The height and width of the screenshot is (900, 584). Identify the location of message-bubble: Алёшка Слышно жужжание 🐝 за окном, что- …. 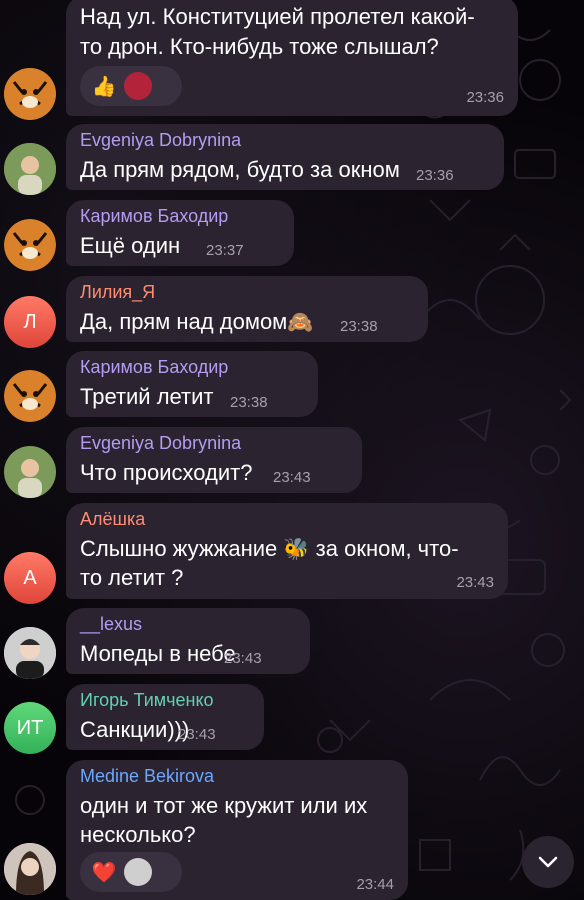
(287, 551).